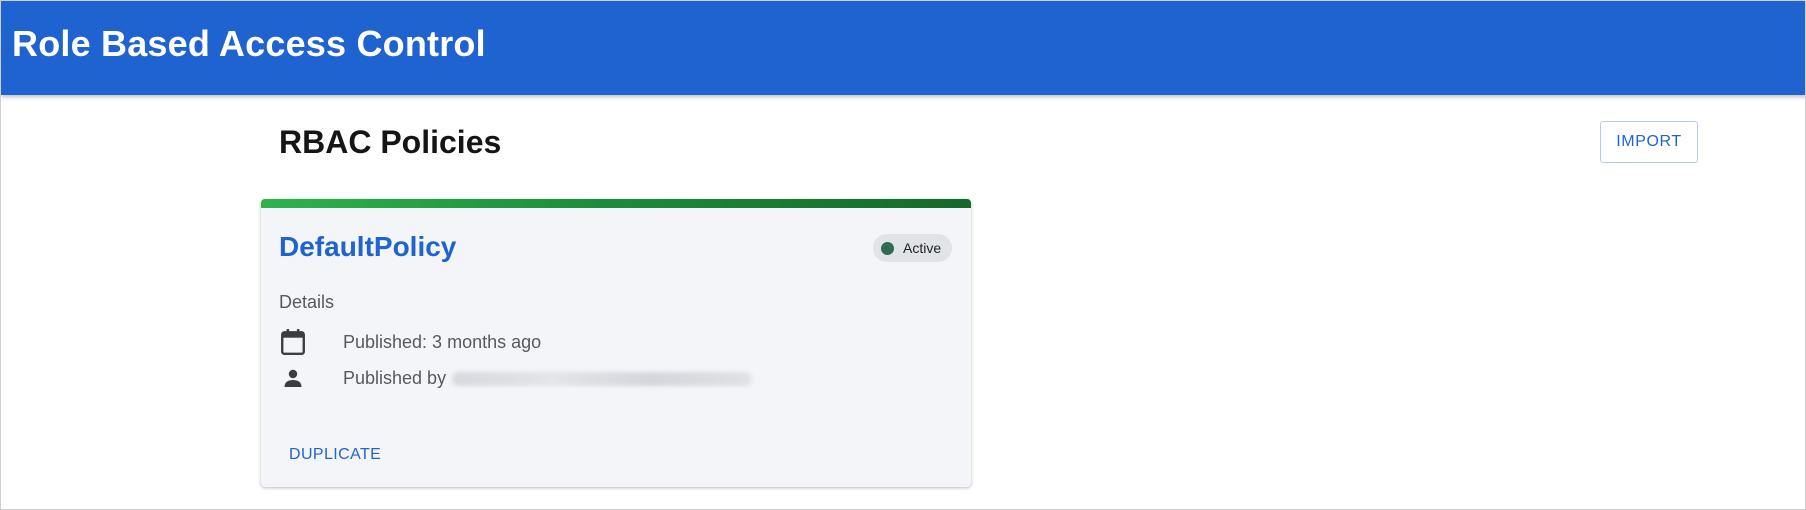 Image resolution: width=1806 pixels, height=510 pixels. I want to click on published-row: Published: 3 months ago, so click(410, 342).